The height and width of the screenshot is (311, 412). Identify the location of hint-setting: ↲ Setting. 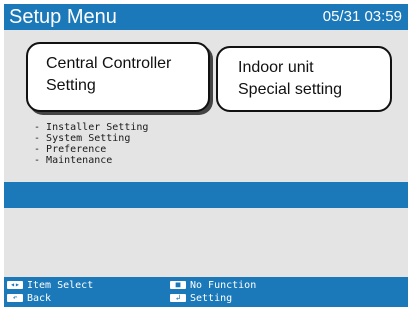
(201, 299).